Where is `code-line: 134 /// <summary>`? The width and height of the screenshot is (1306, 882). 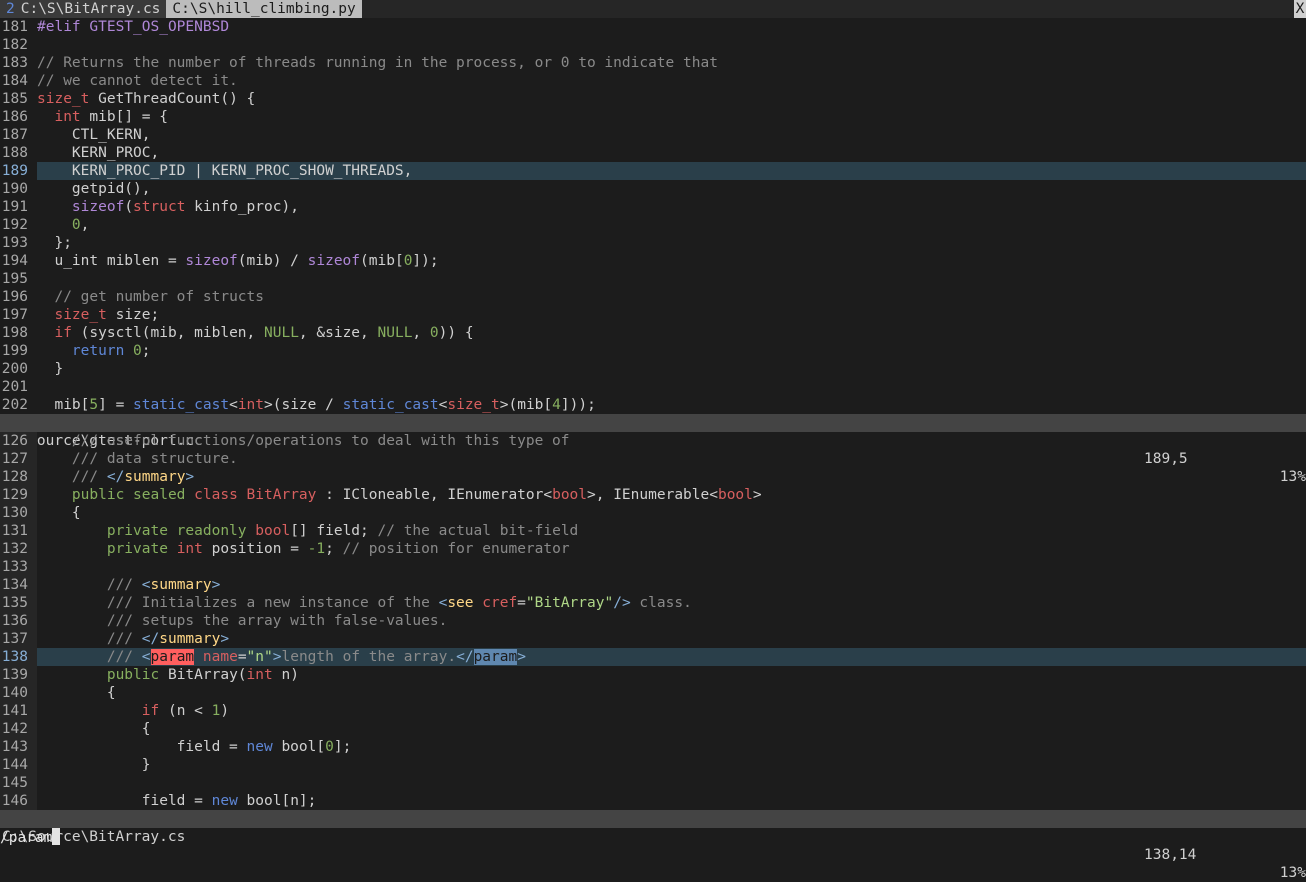 code-line: 134 /// <summary> is located at coordinates (653, 585).